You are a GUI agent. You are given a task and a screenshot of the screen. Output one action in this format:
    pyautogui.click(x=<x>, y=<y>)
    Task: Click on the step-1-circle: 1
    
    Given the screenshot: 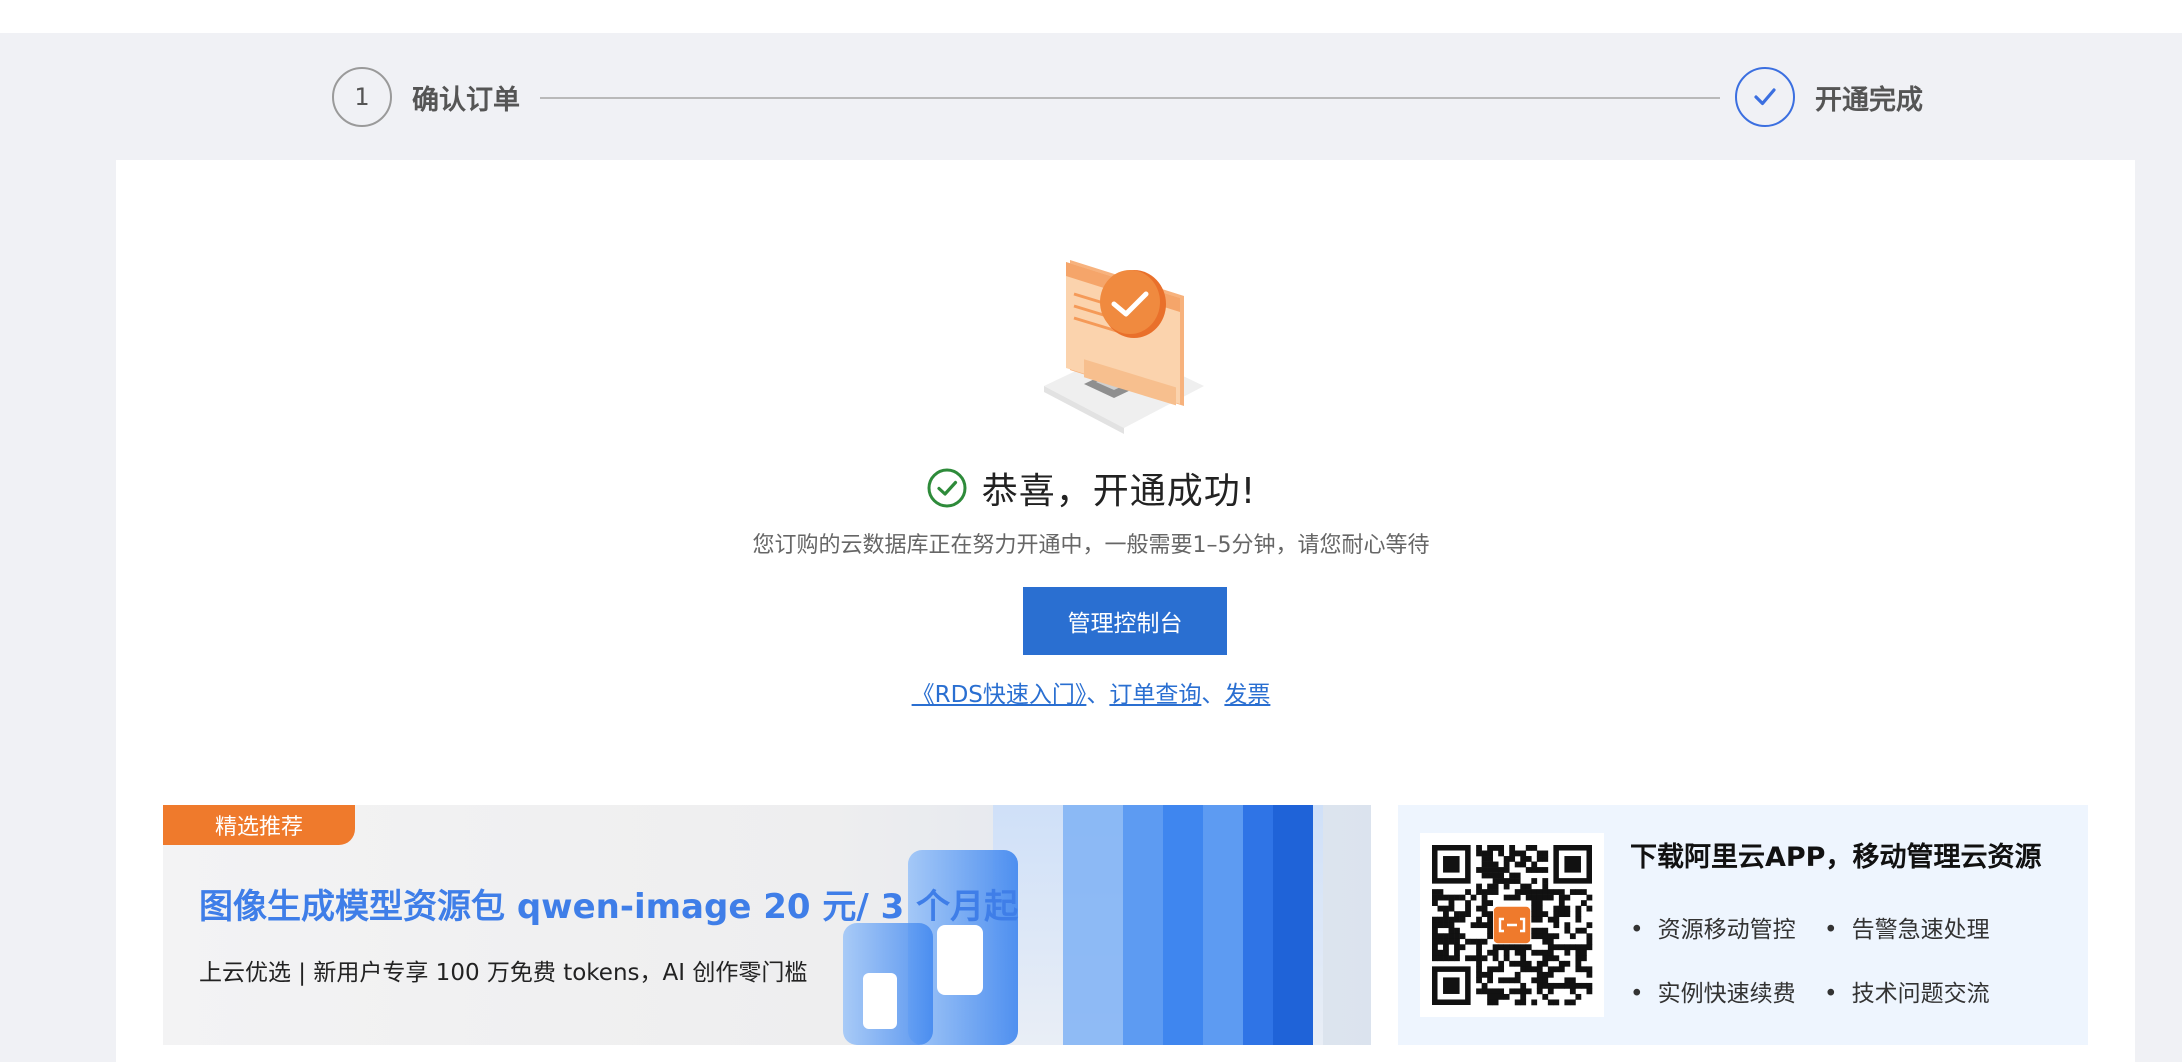 What is the action you would take?
    pyautogui.click(x=362, y=97)
    